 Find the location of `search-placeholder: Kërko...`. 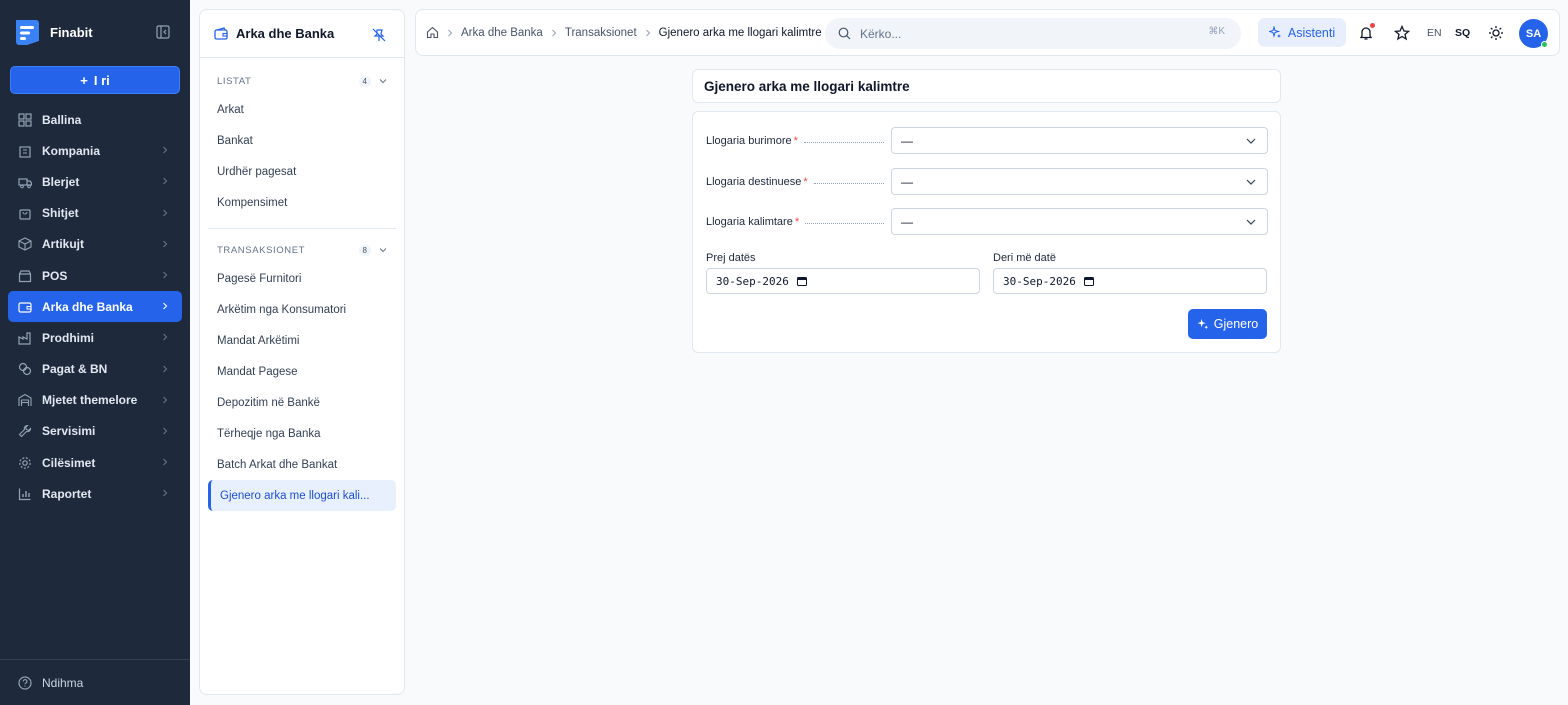

search-placeholder: Kërko... is located at coordinates (881, 33).